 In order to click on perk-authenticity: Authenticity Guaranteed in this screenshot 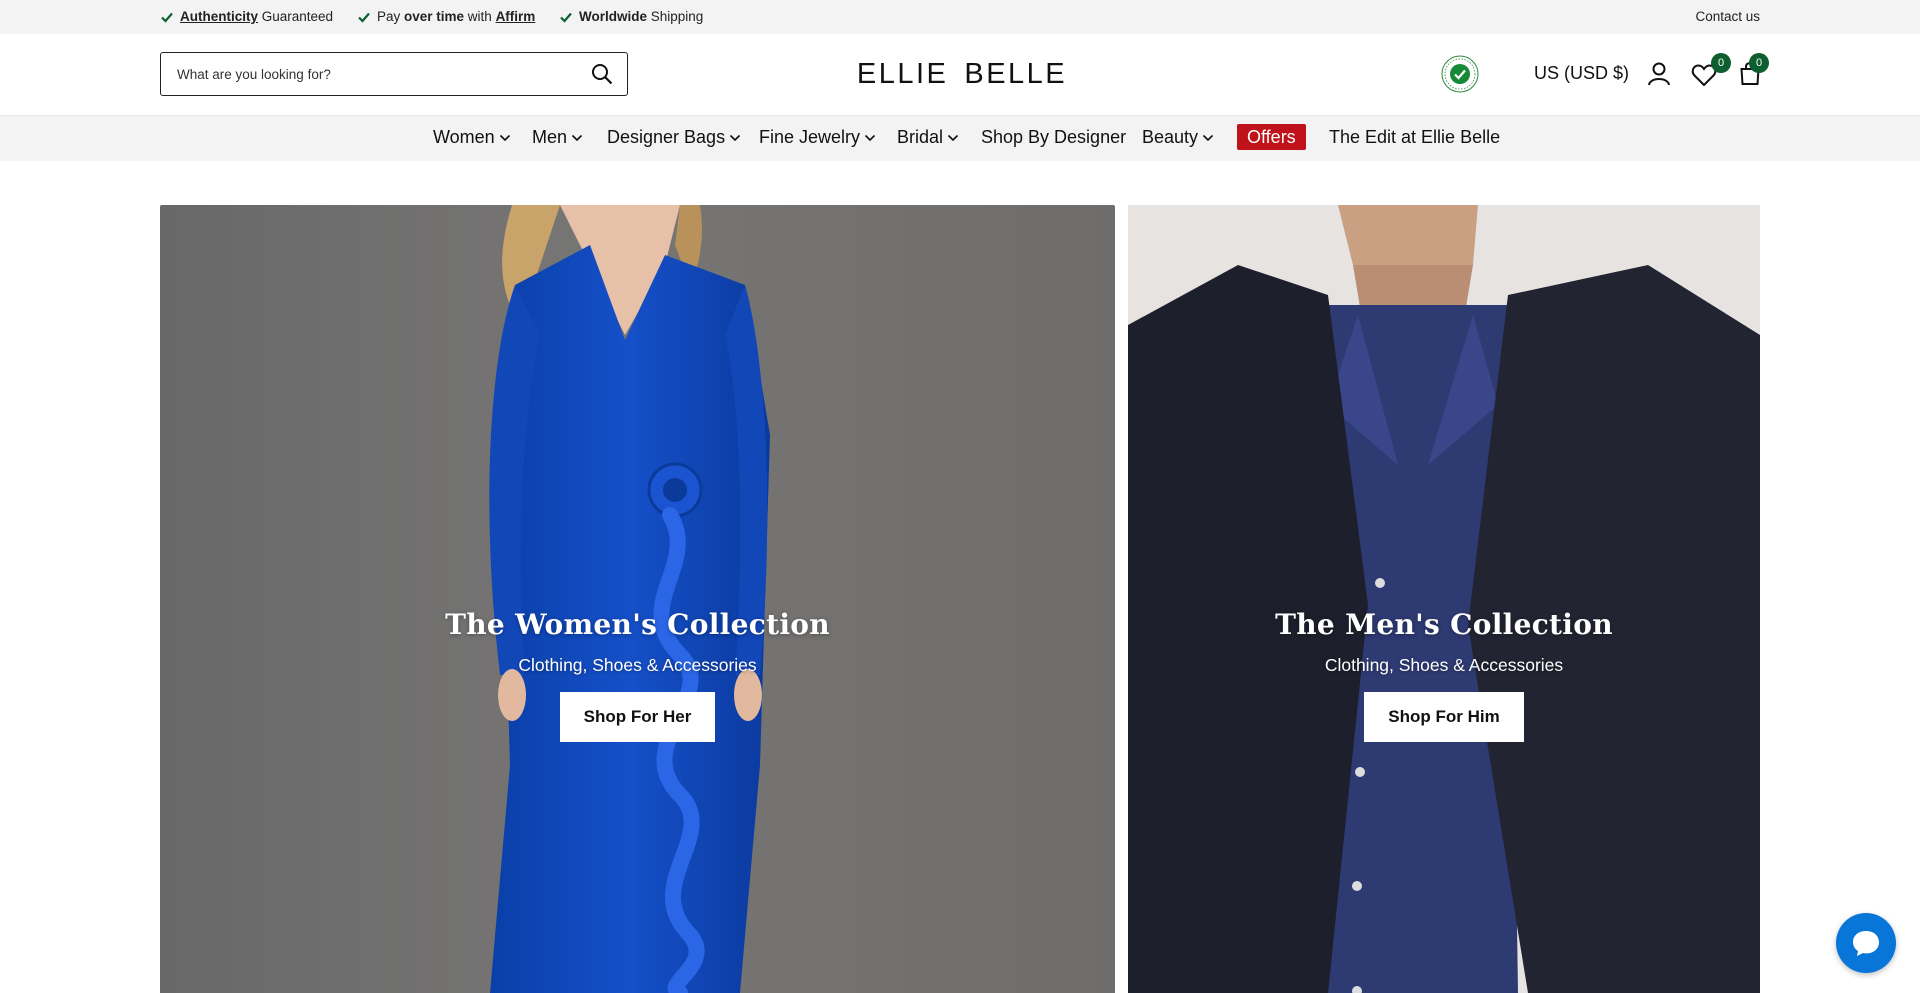, I will do `click(246, 16)`.